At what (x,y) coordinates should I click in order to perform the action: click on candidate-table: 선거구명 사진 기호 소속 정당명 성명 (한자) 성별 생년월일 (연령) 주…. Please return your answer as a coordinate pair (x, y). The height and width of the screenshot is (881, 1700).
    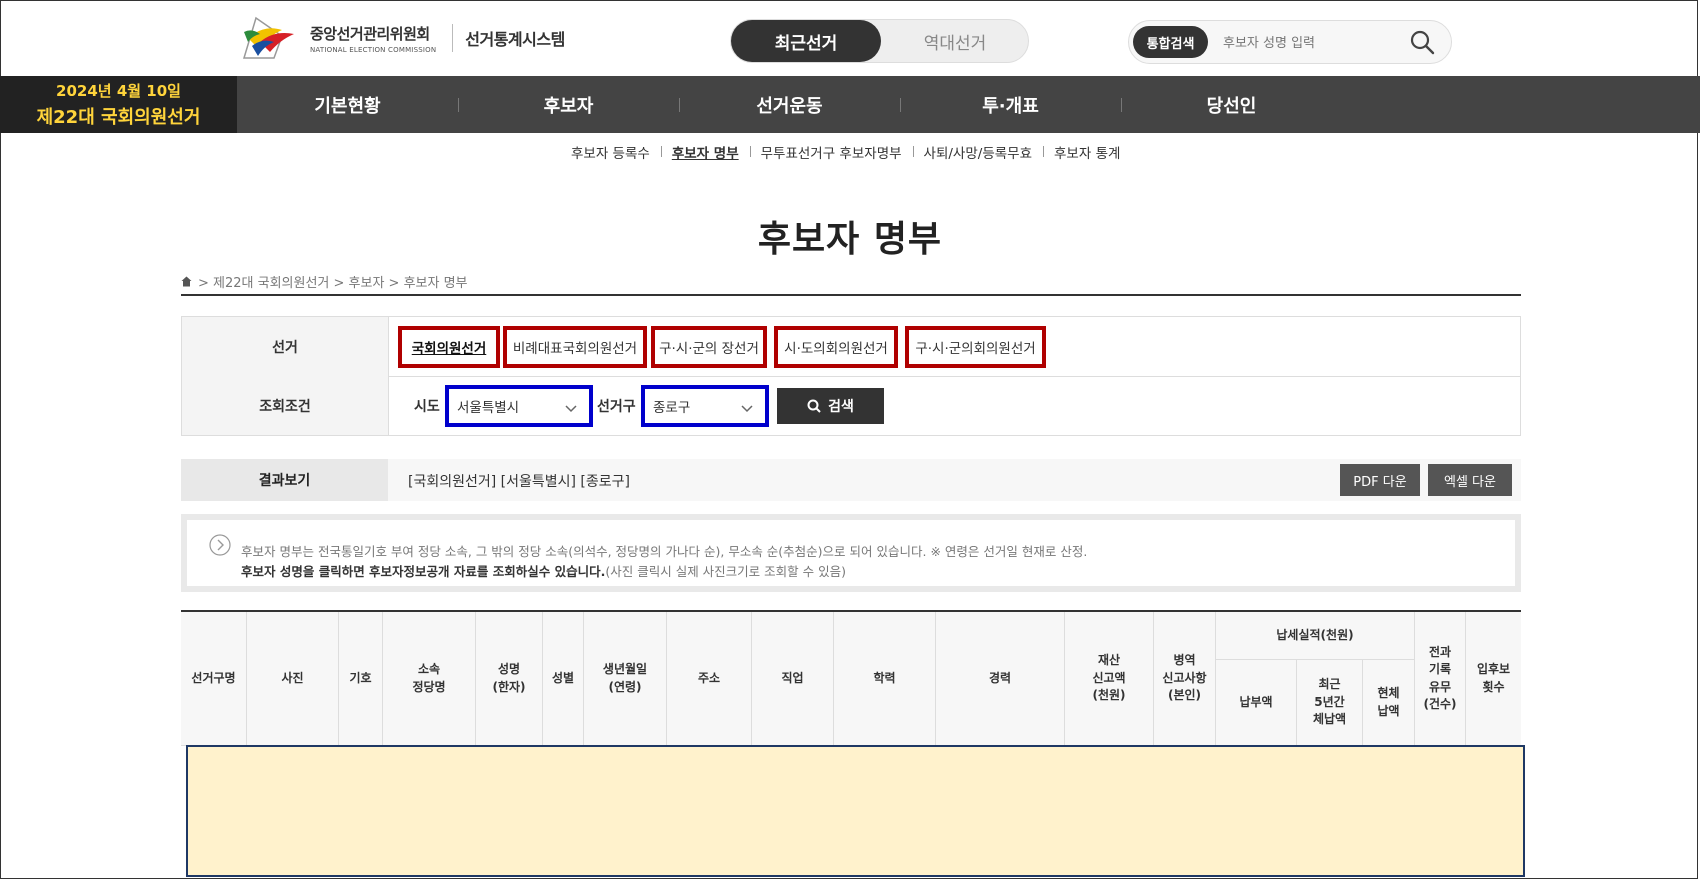
    Looking at the image, I should click on (851, 678).